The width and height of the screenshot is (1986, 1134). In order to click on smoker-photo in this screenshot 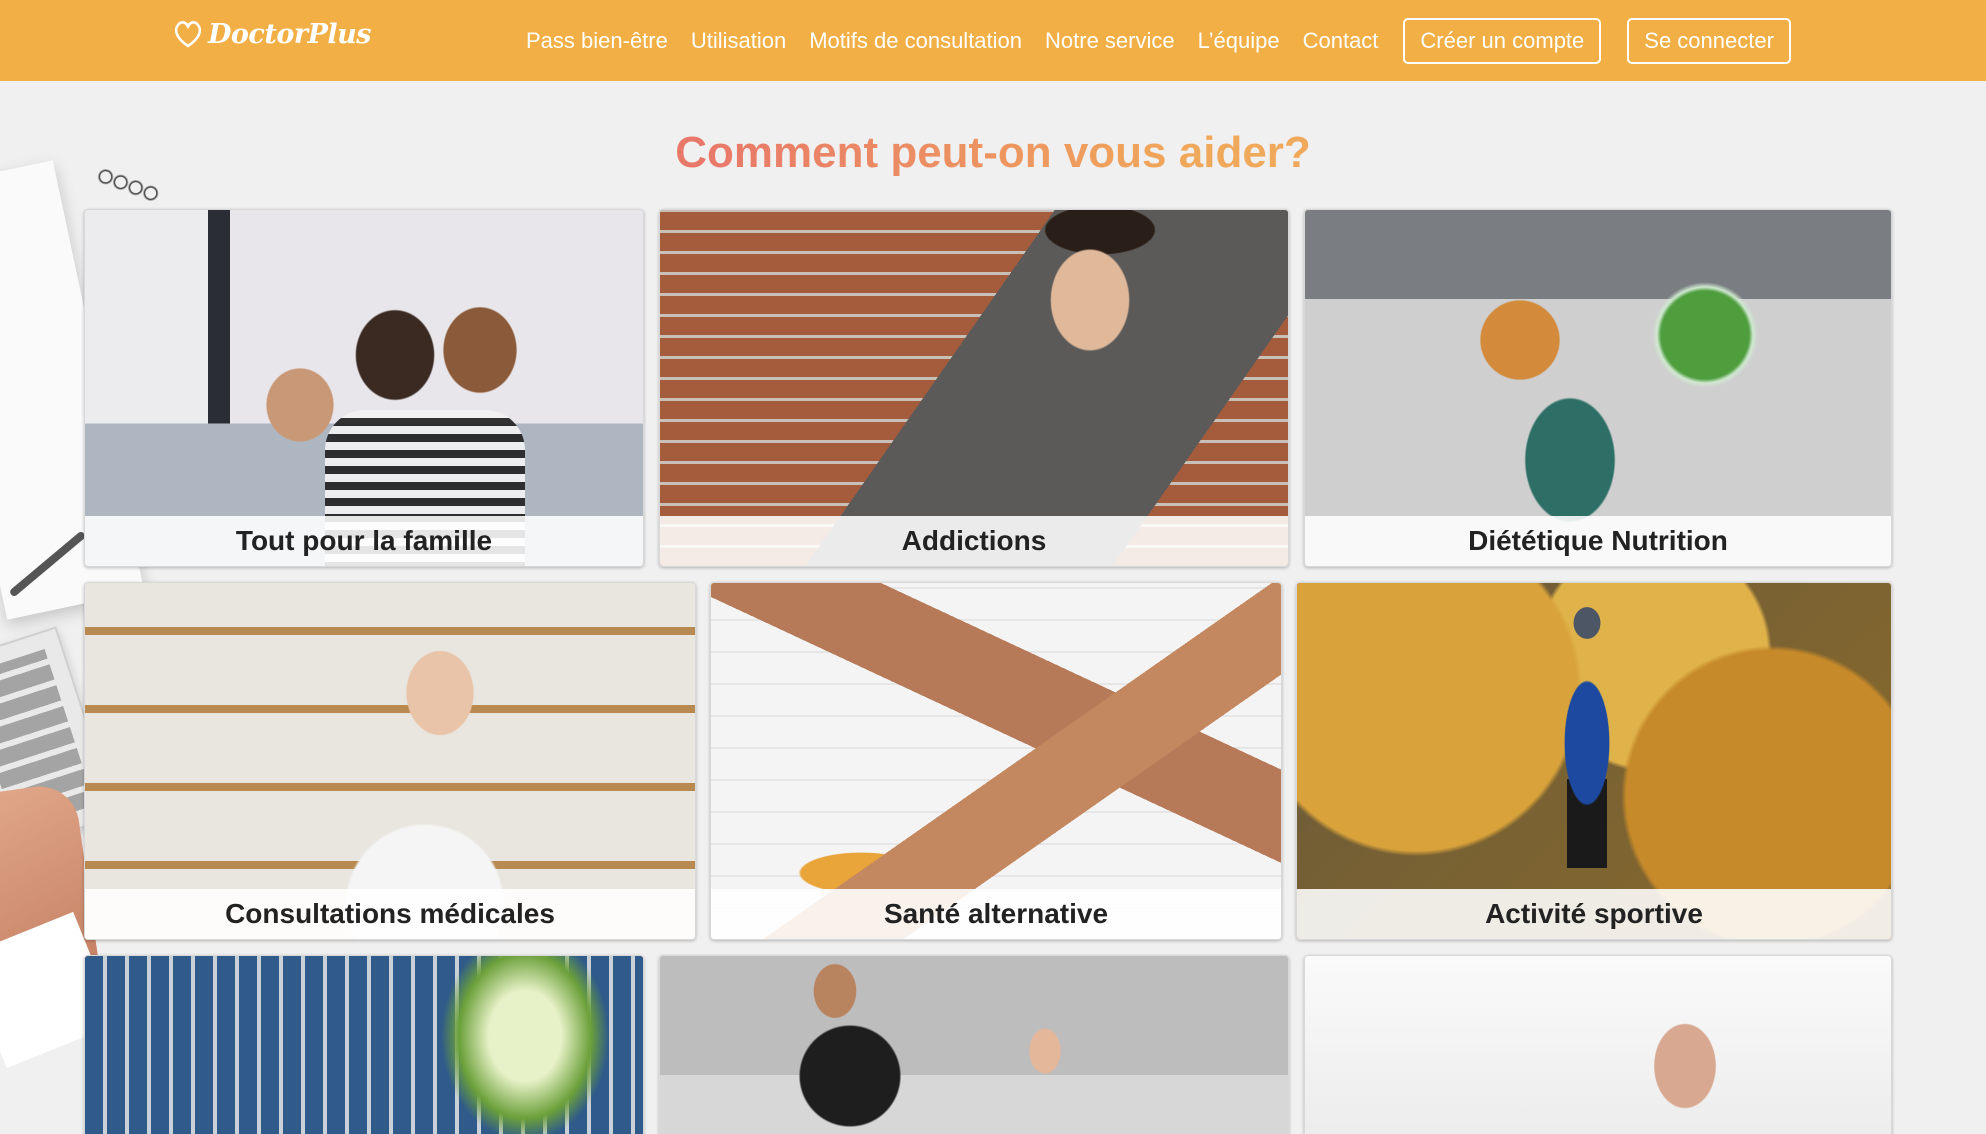, I will do `click(974, 388)`.